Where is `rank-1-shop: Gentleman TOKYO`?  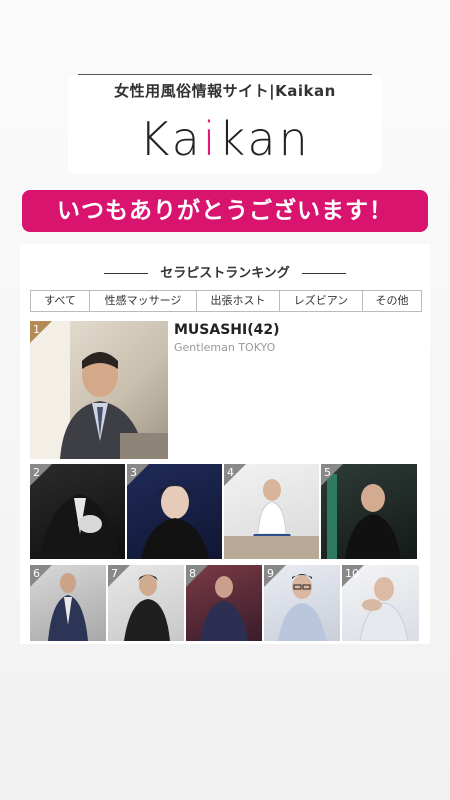 rank-1-shop: Gentleman TOKYO is located at coordinates (224, 347).